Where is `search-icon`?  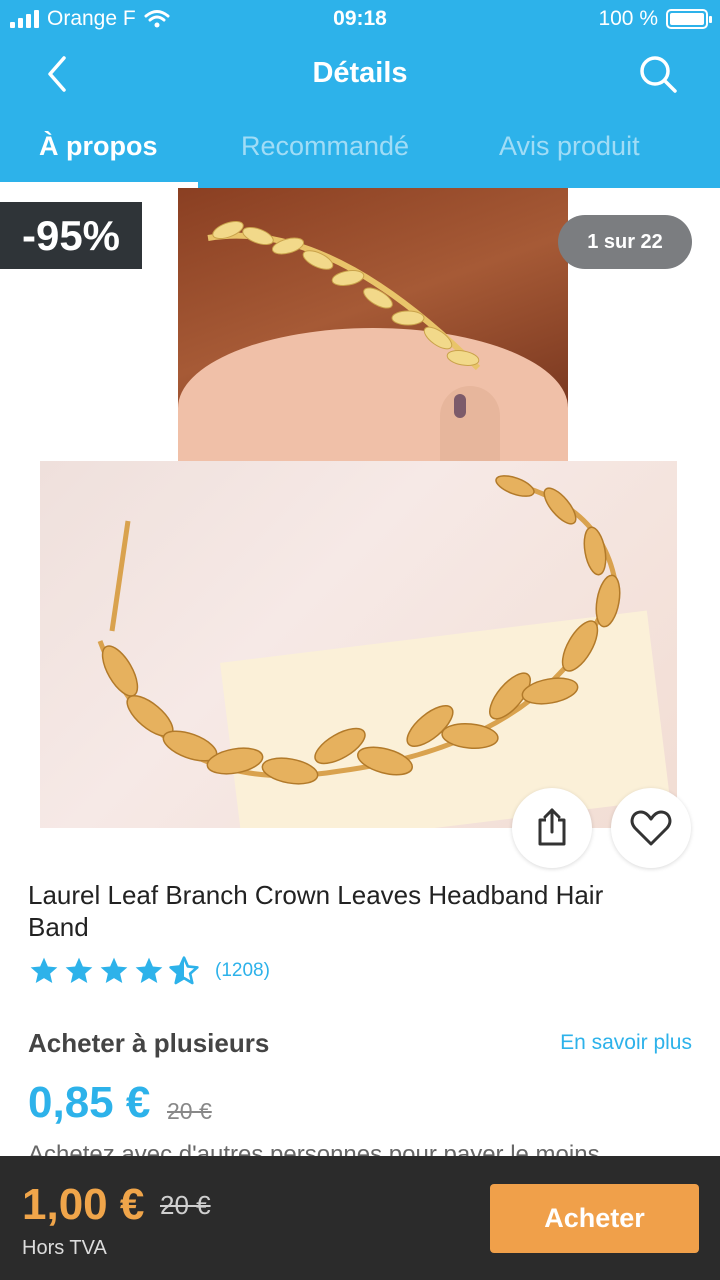 search-icon is located at coordinates (658, 74).